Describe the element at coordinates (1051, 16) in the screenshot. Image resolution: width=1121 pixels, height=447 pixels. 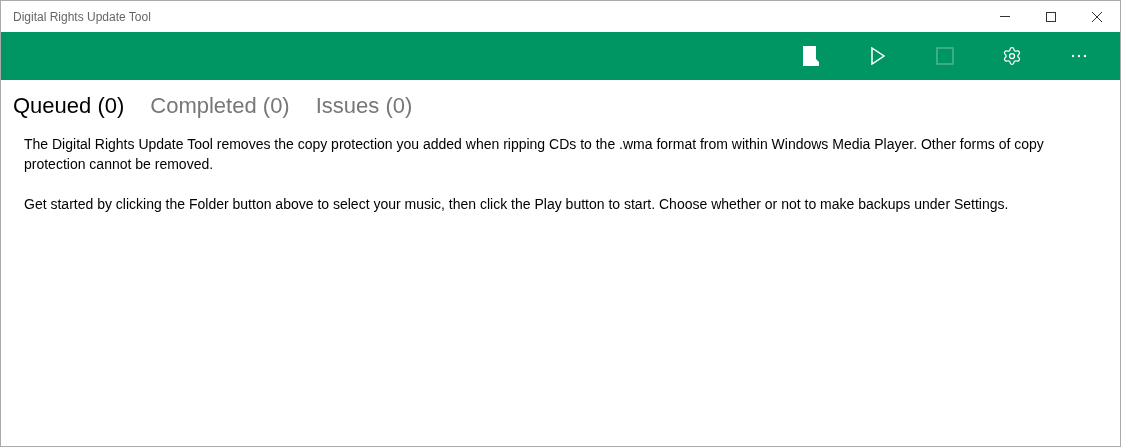
I see `maximize-icon` at that location.